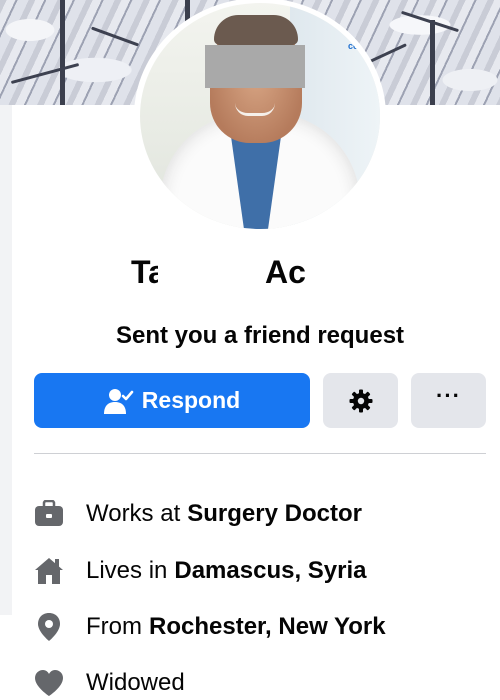  Describe the element at coordinates (135, 682) in the screenshot. I see `detail-relationship-prefix: Widowed` at that location.